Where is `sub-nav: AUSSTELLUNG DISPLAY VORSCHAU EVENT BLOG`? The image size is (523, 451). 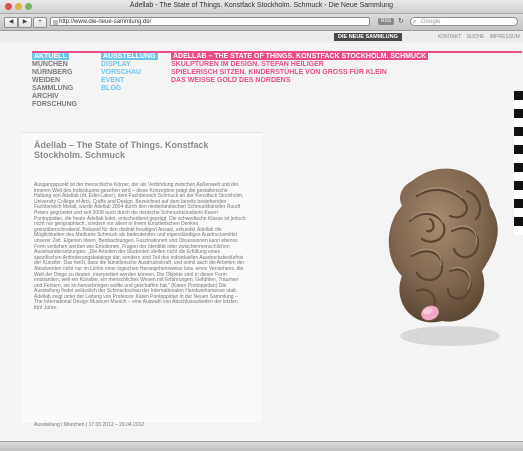 sub-nav: AUSSTELLUNG DISPLAY VORSCHAU EVENT BLOG is located at coordinates (129, 73).